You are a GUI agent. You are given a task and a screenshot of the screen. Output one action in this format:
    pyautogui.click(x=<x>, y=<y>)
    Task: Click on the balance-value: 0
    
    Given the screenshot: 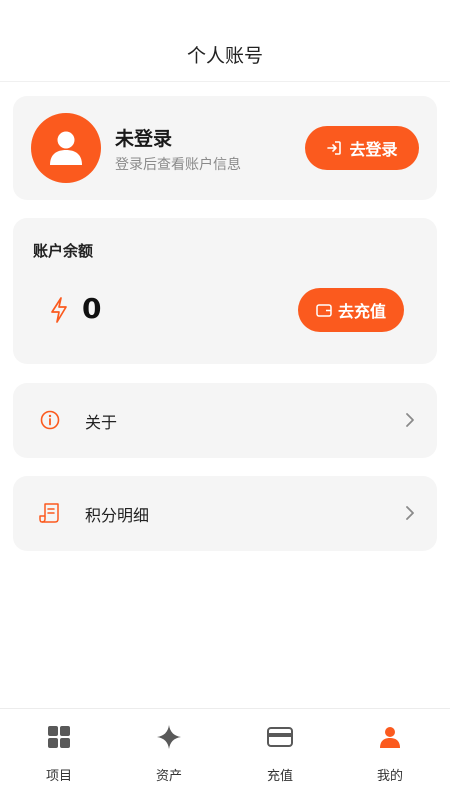 What is the action you would take?
    pyautogui.click(x=92, y=308)
    